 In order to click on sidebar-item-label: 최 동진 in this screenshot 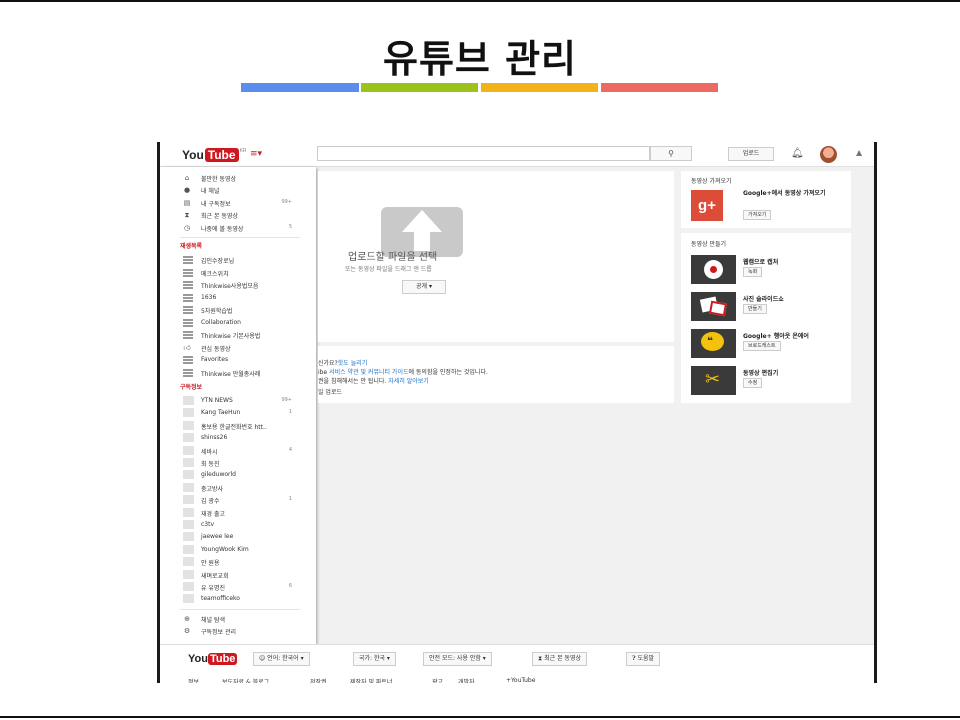, I will do `click(210, 464)`.